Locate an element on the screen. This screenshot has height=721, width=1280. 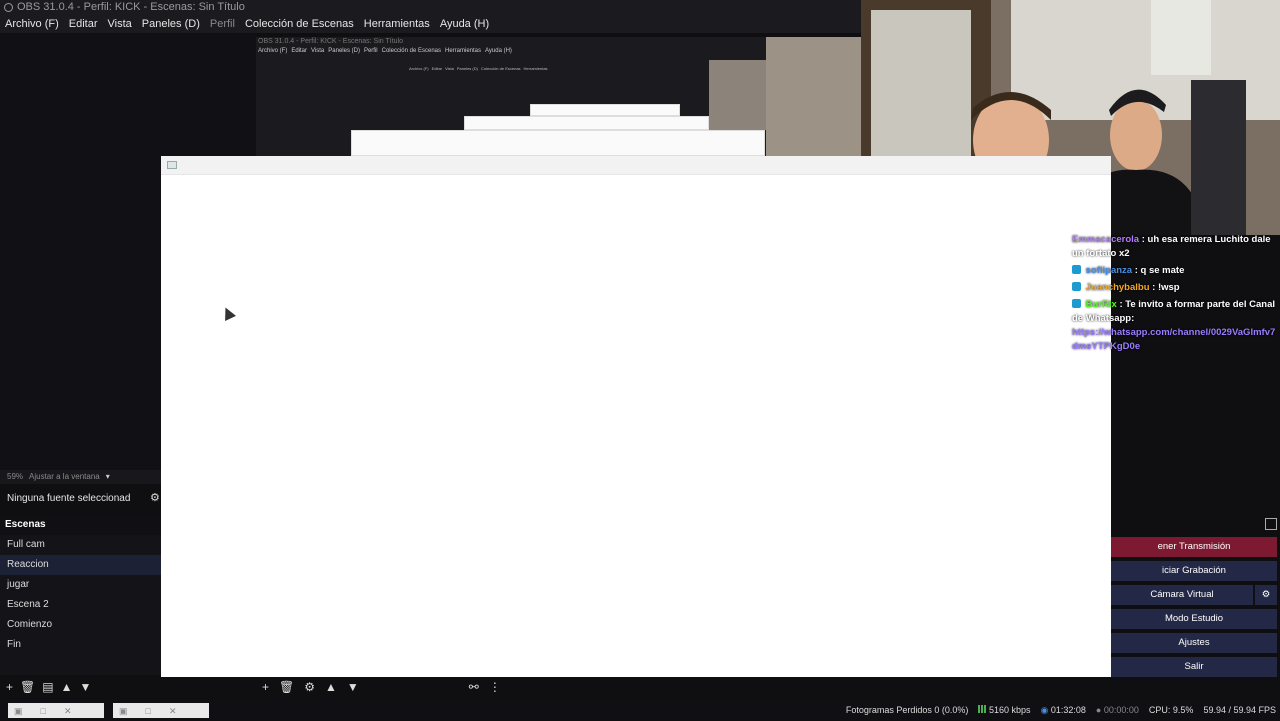
nested-menu-item: Paneles (D) is located at coordinates (467, 68).